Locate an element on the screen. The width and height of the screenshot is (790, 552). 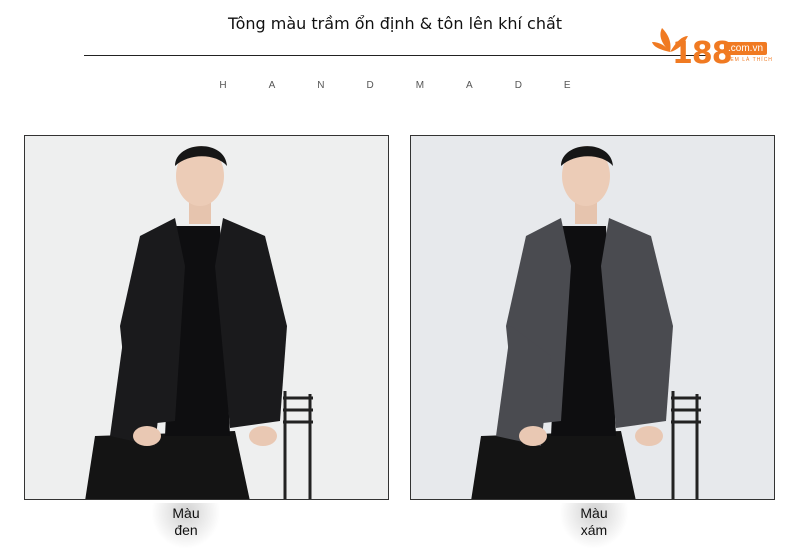
caption-black-line2: đen is located at coordinates (186, 530).